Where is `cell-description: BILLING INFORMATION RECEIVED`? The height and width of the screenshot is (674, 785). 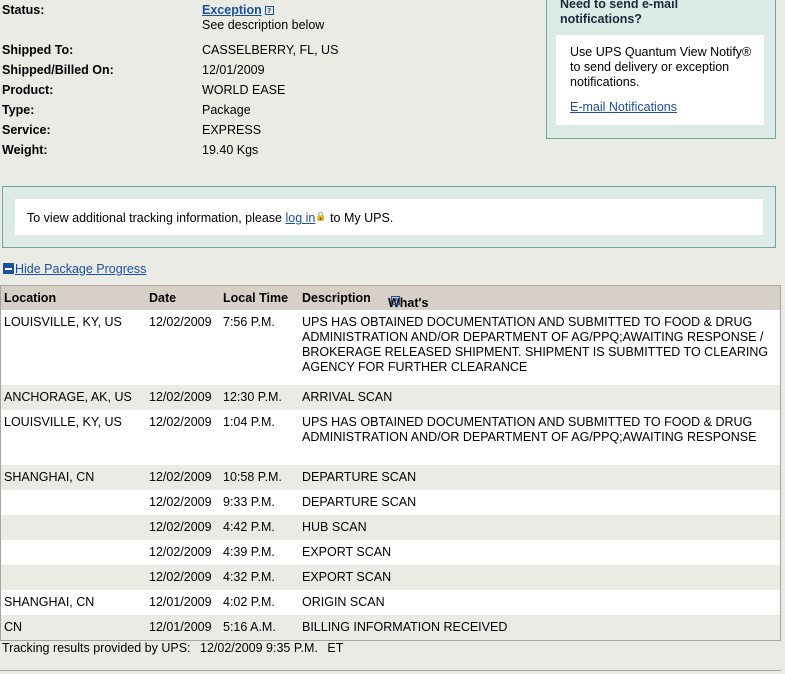
cell-description: BILLING INFORMATION RECEIVED is located at coordinates (405, 627).